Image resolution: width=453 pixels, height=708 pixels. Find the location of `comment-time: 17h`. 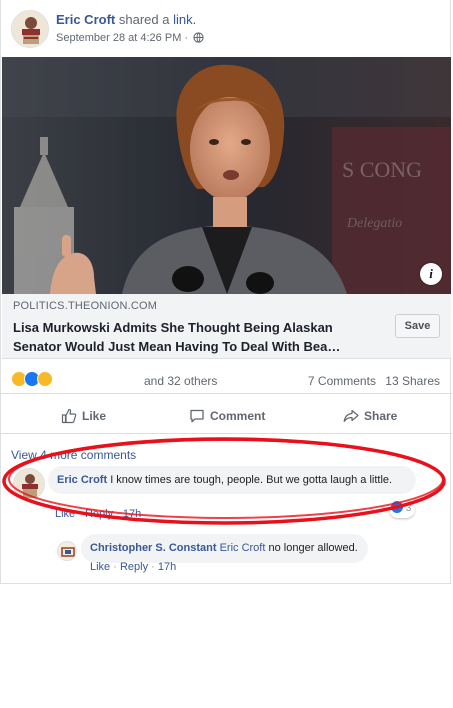

comment-time: 17h is located at coordinates (132, 514).